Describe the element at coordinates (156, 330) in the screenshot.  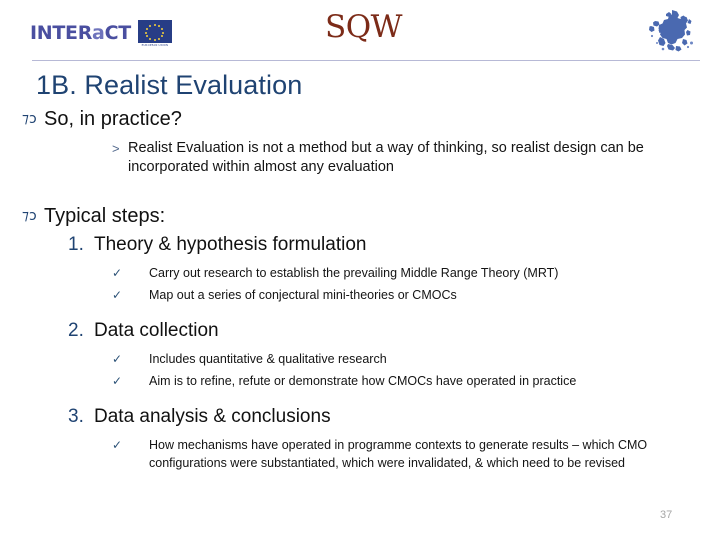
I see `step-2-label: Data collection` at that location.